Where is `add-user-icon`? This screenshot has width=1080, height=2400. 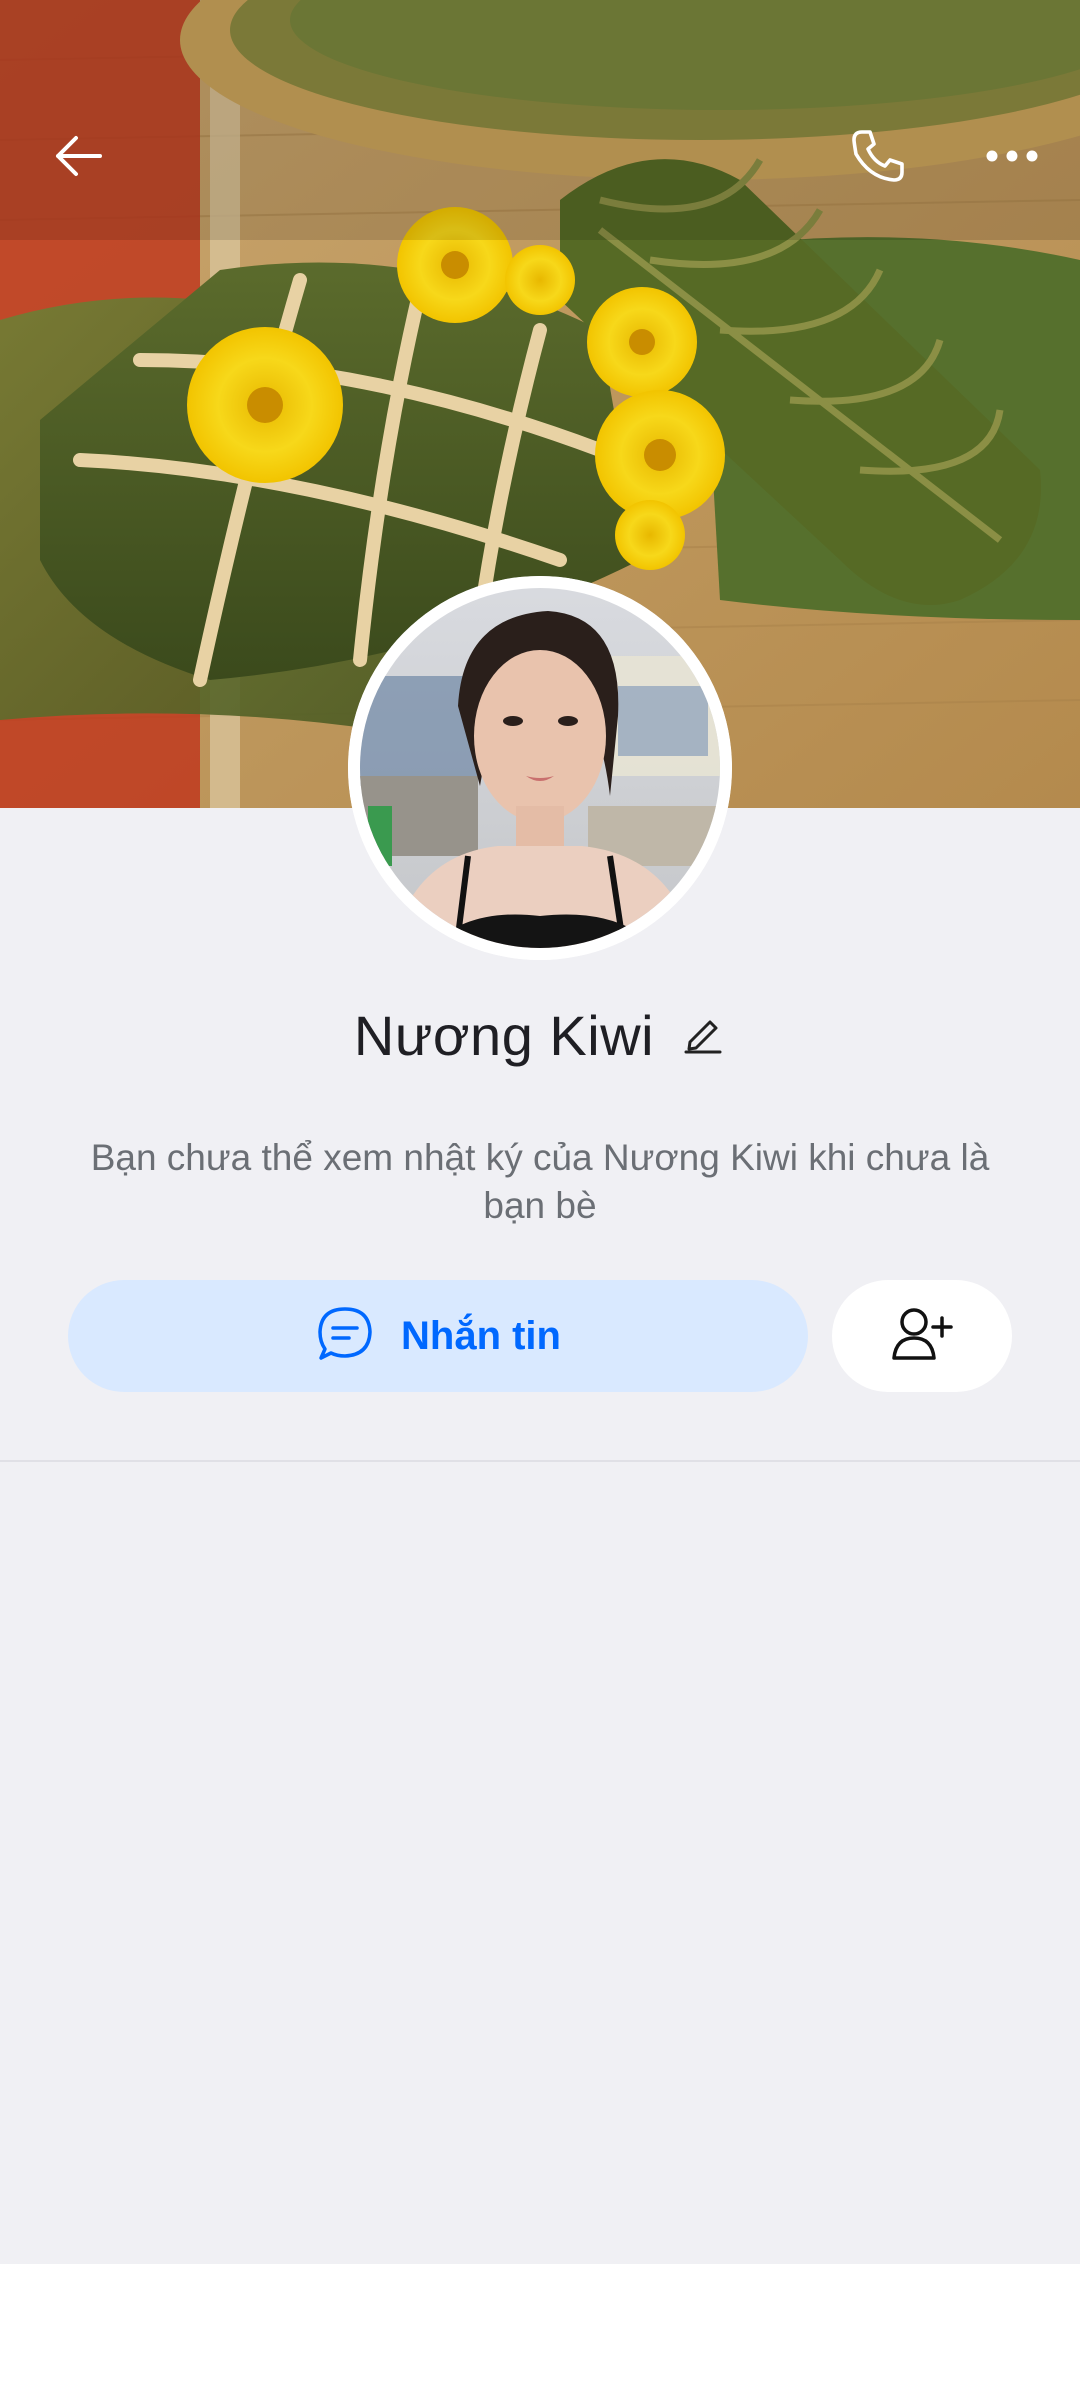
add-user-icon is located at coordinates (922, 1336).